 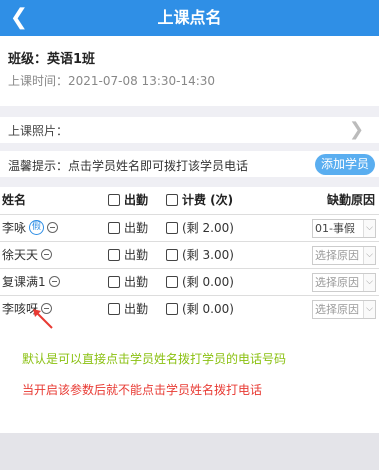 What do you see at coordinates (128, 166) in the screenshot?
I see `tip-text: 温馨提示：点击学员姓名即可拨打该学员电话` at bounding box center [128, 166].